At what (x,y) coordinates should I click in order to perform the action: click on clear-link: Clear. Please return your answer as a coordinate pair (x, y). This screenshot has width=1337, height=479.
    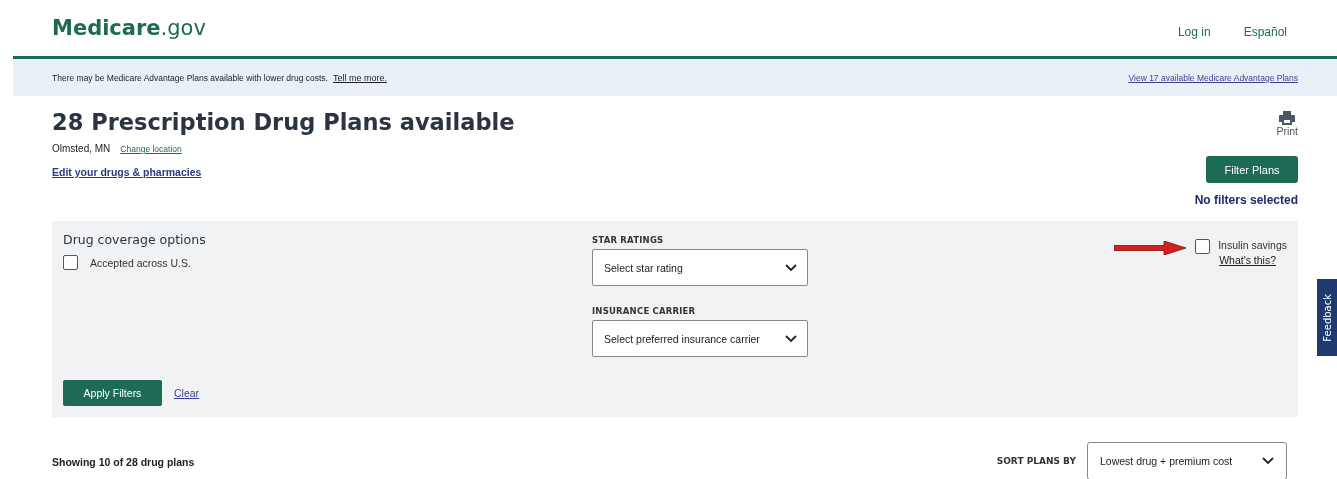
    Looking at the image, I should click on (187, 393).